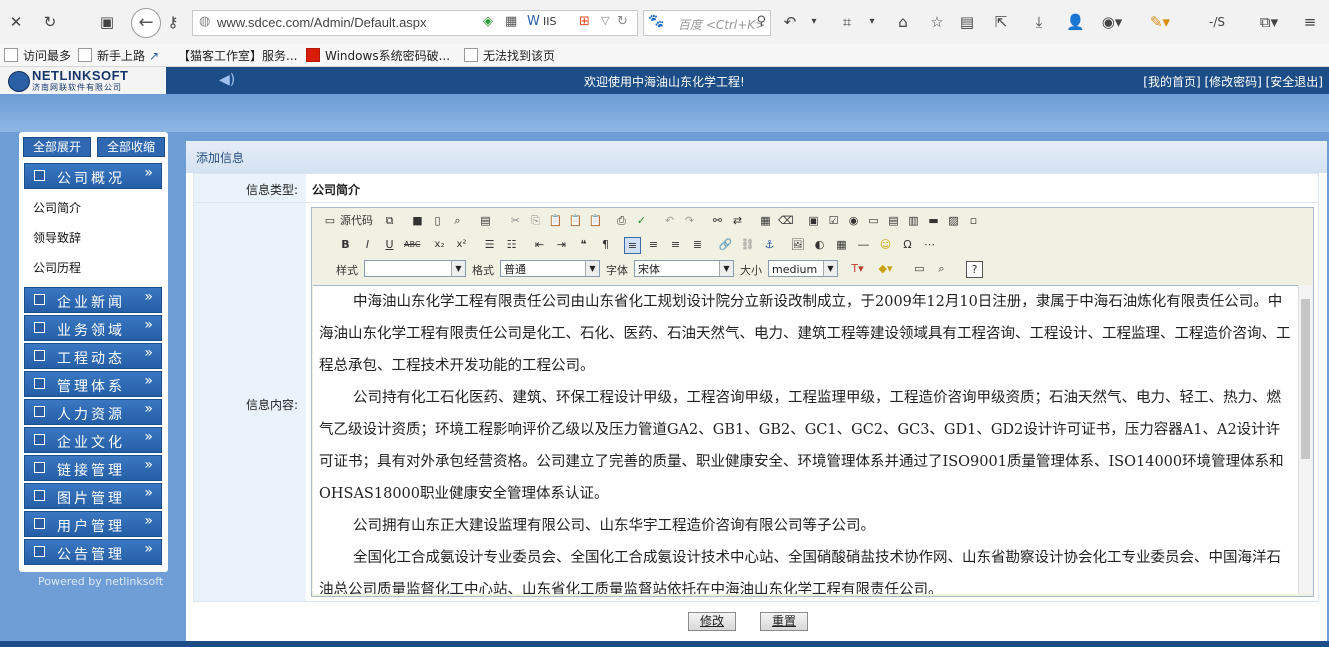  Describe the element at coordinates (575, 220) in the screenshot. I see `paste-text-icon: 📋` at that location.